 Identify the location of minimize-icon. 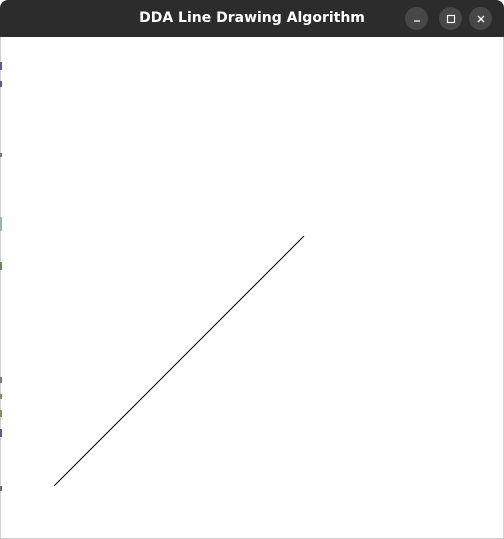
(417, 19).